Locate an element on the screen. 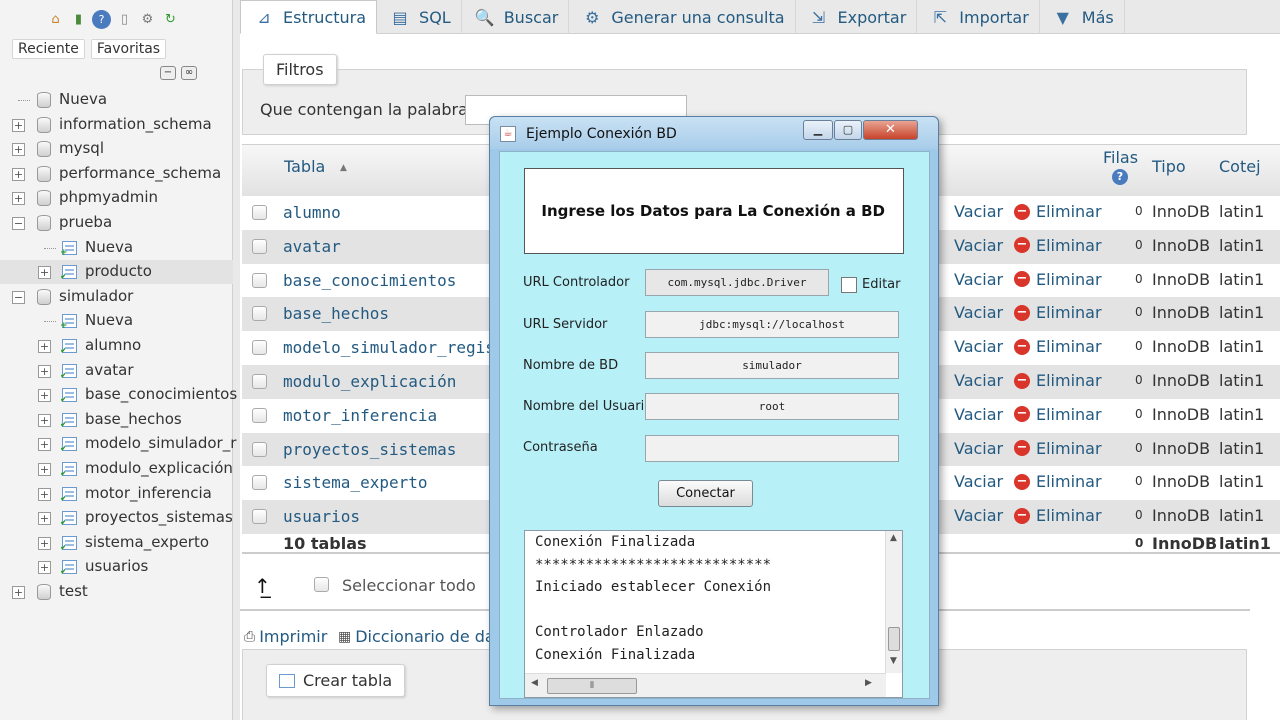 This screenshot has height=720, width=1280. select-all-label: Seleccionar todo is located at coordinates (409, 585).